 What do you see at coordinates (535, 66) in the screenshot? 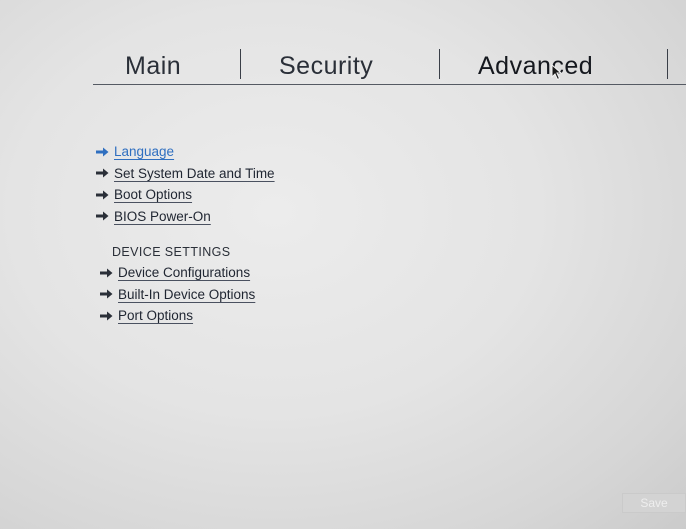
I see `tab-advanced: Advanced` at bounding box center [535, 66].